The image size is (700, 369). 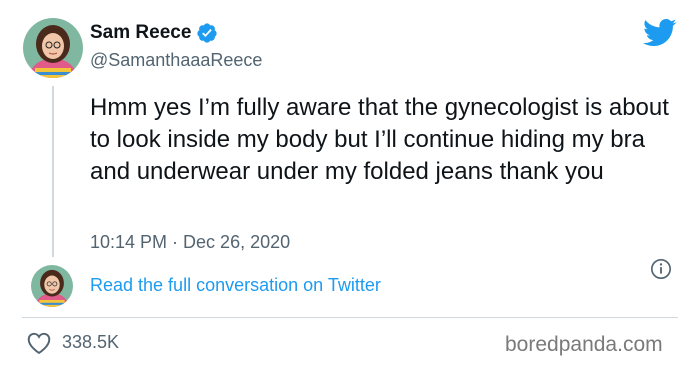 I want to click on info-icon, so click(x=661, y=269).